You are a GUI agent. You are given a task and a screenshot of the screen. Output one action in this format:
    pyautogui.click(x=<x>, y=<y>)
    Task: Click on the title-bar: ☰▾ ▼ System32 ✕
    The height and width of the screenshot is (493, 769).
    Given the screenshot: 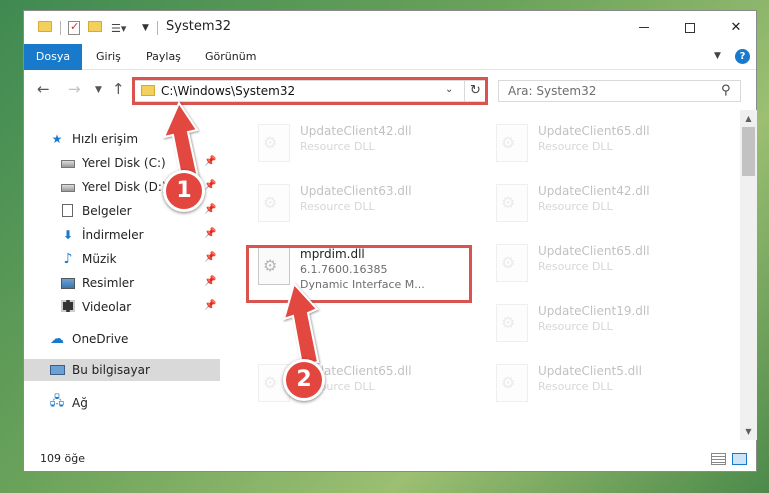 What is the action you would take?
    pyautogui.click(x=390, y=27)
    